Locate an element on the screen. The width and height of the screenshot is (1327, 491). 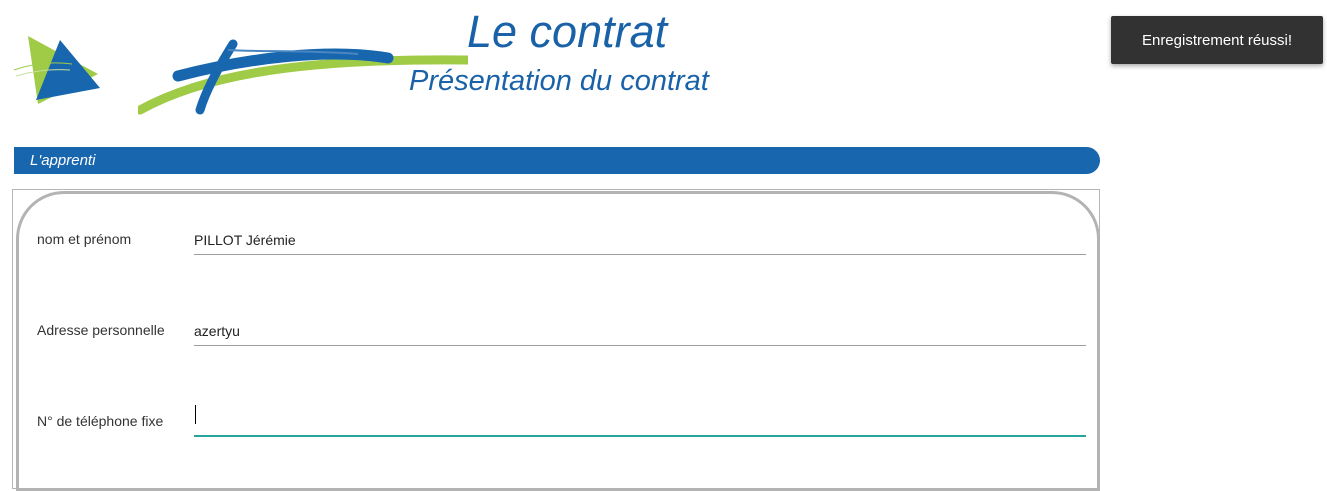
success-toast: Enregistrement réussi! is located at coordinates (1217, 40).